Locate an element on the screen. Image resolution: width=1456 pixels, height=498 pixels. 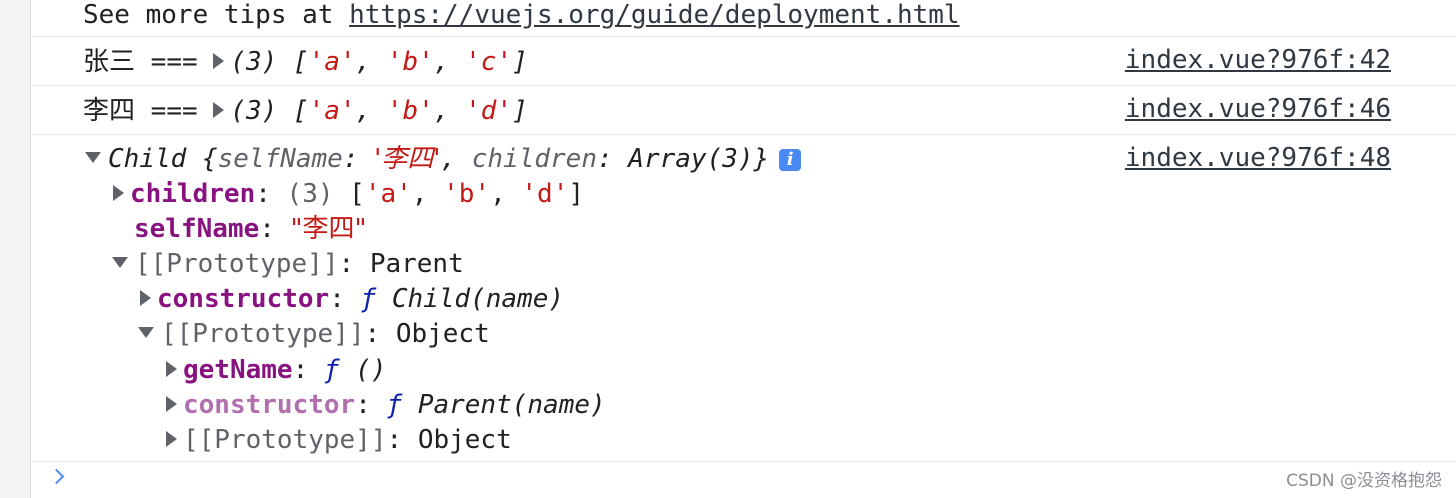
array-count: (3) is located at coordinates (310, 194).